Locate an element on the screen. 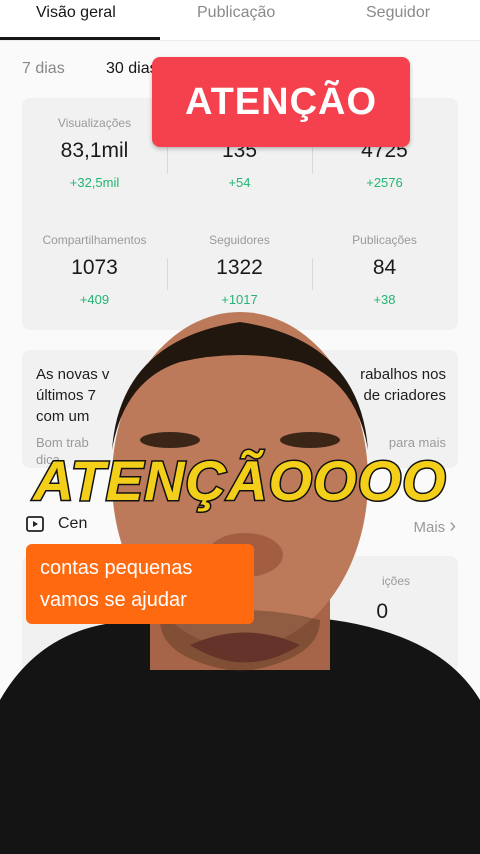  range-30-dias: 30 dias is located at coordinates (132, 69).